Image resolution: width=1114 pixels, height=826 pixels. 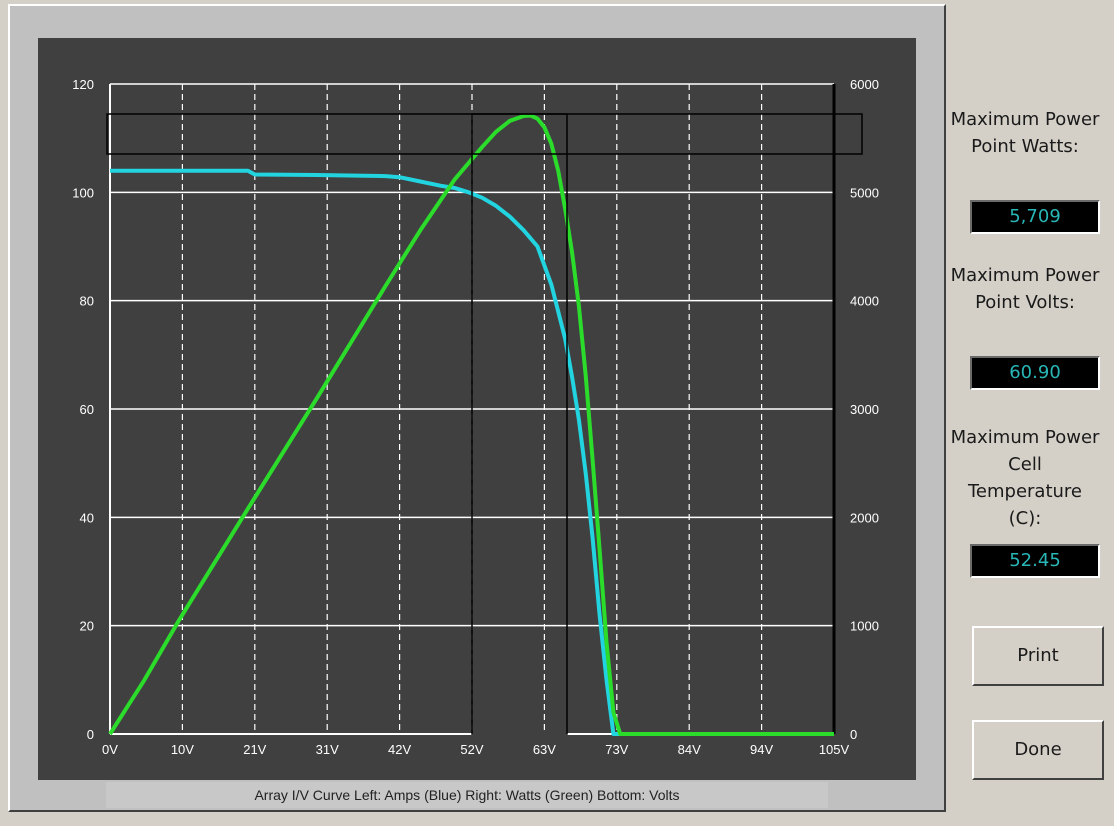 What do you see at coordinates (1035, 217) in the screenshot?
I see `mpp-watts-value: 5,709` at bounding box center [1035, 217].